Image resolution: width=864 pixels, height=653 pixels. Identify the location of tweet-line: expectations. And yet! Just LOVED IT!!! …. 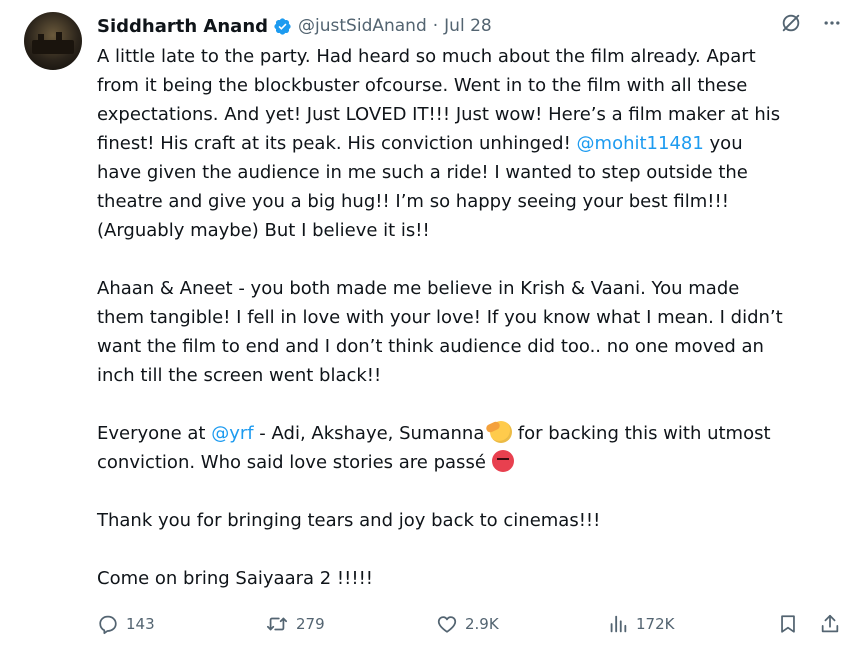
(469, 114).